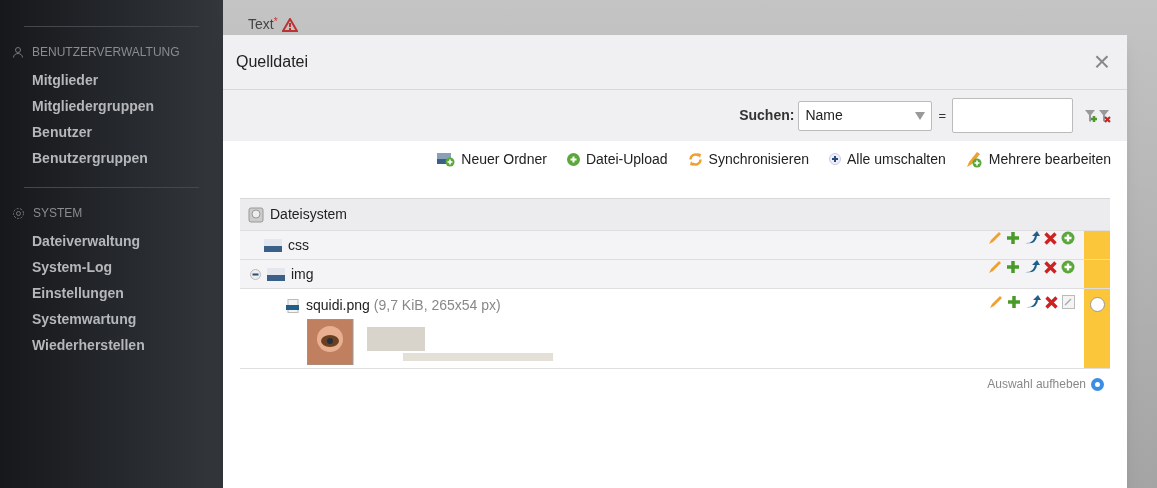 The width and height of the screenshot is (1157, 488). Describe the element at coordinates (695, 159) in the screenshot. I see `sync-icon` at that location.